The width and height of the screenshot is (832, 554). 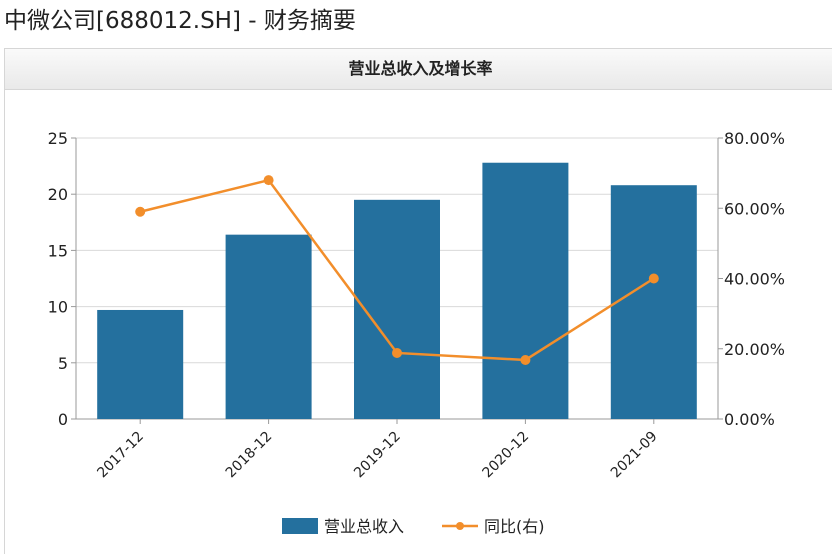 I want to click on y-right-tick-label: 40.00%, so click(x=754, y=279).